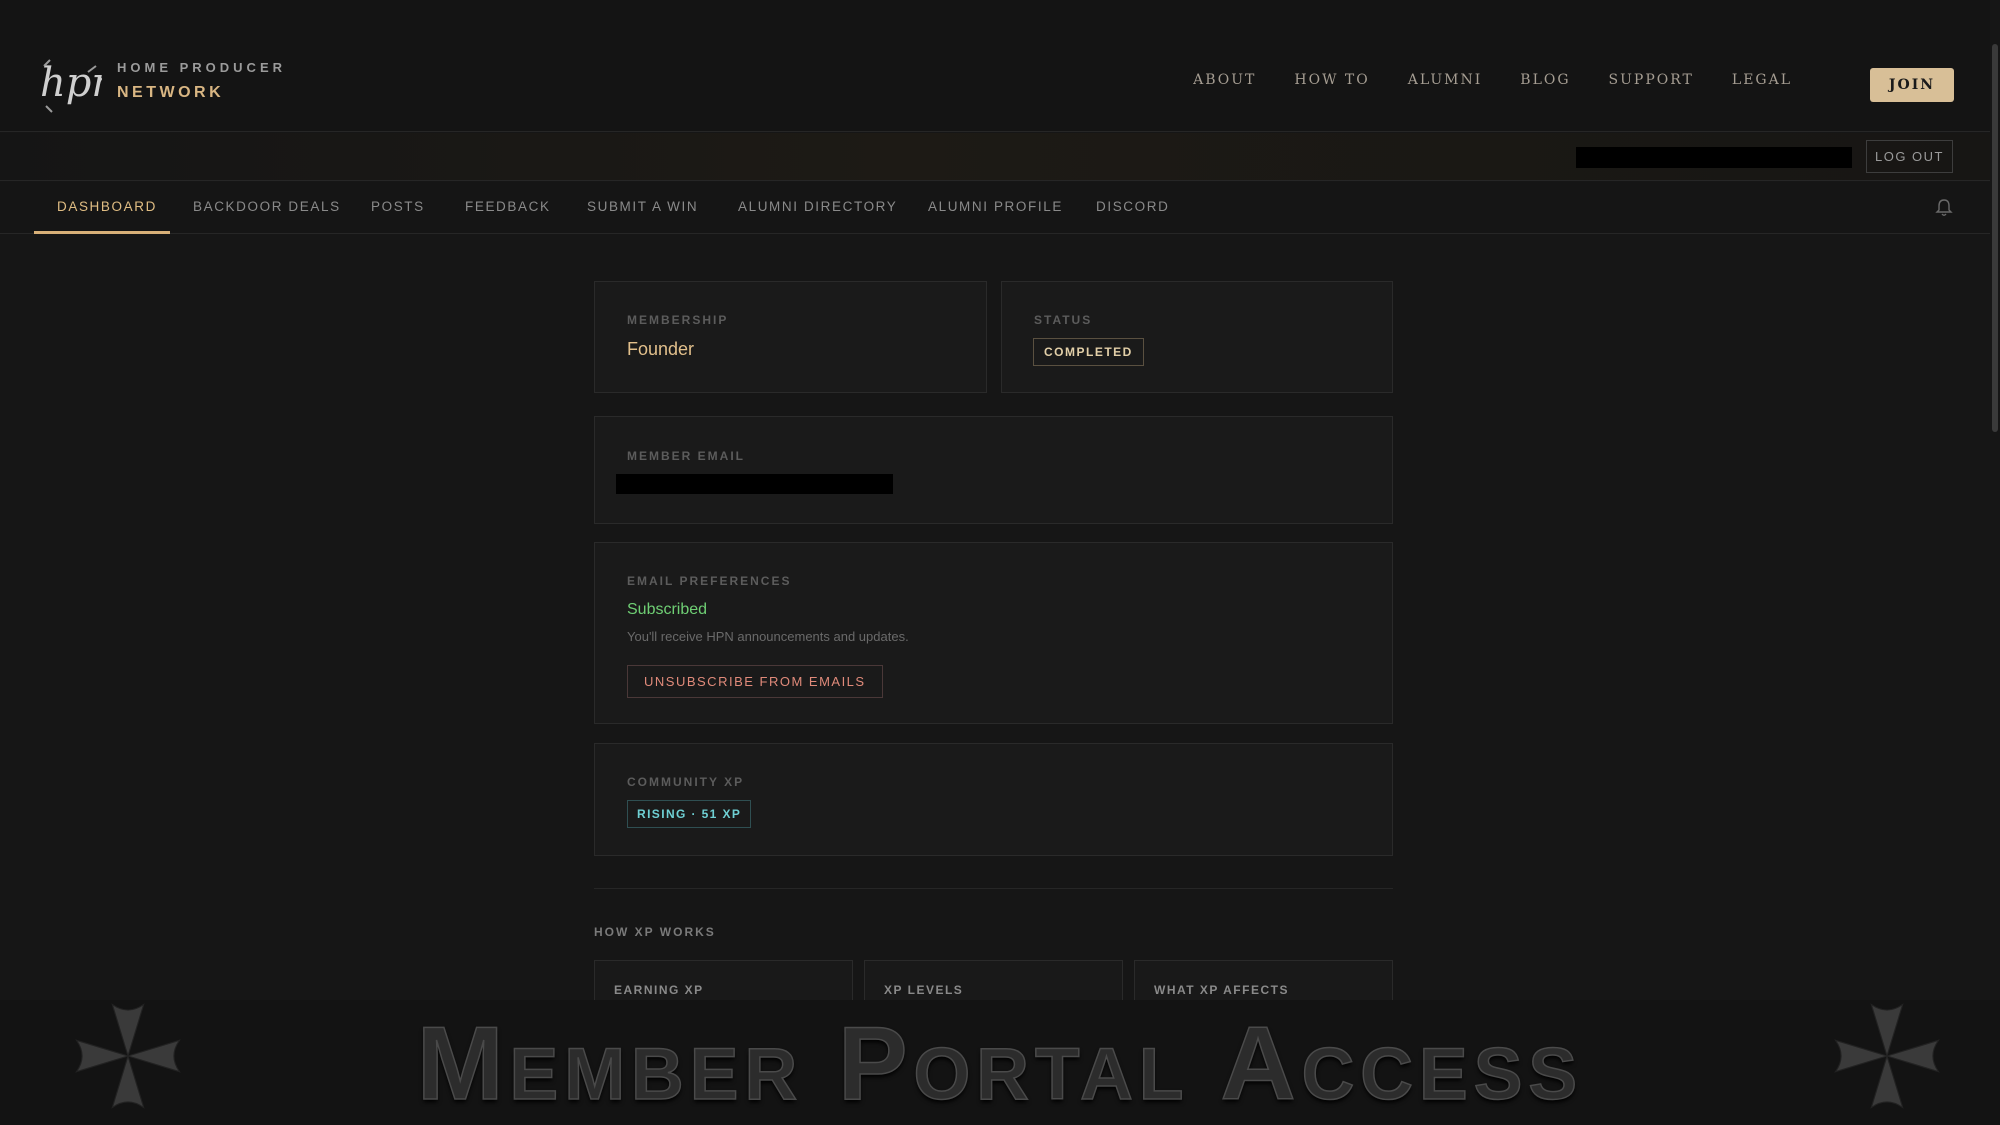 This screenshot has height=1125, width=2000. Describe the element at coordinates (1887, 1056) in the screenshot. I see `cross-pattee-icon` at that location.